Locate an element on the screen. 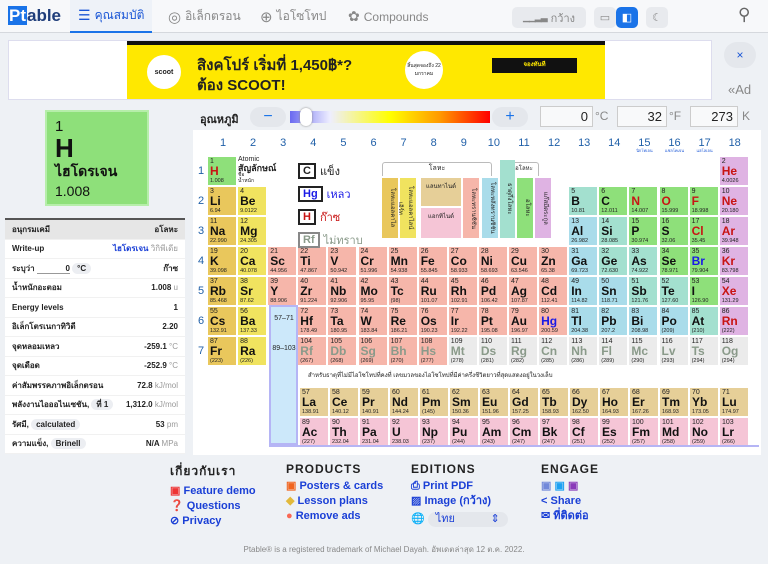 Image resolution: width=768 pixels, height=564 pixels. element-f: 9 F 18.998 is located at coordinates (703, 201).